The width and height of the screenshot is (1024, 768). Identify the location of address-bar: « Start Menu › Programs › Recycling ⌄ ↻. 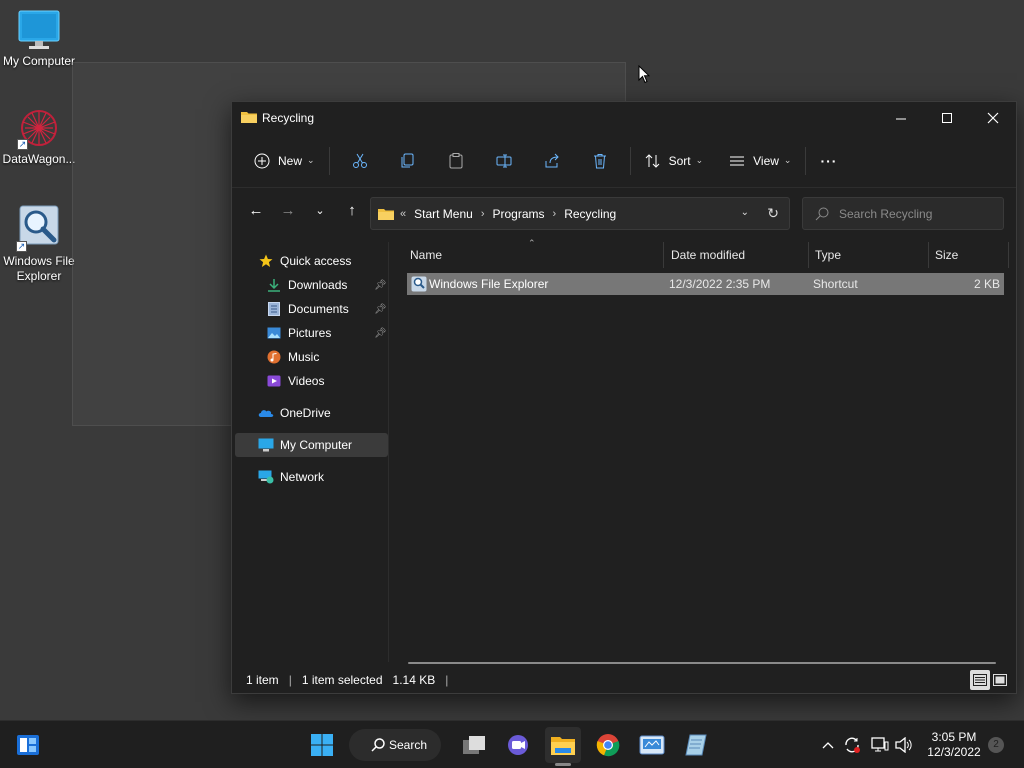
(580, 213).